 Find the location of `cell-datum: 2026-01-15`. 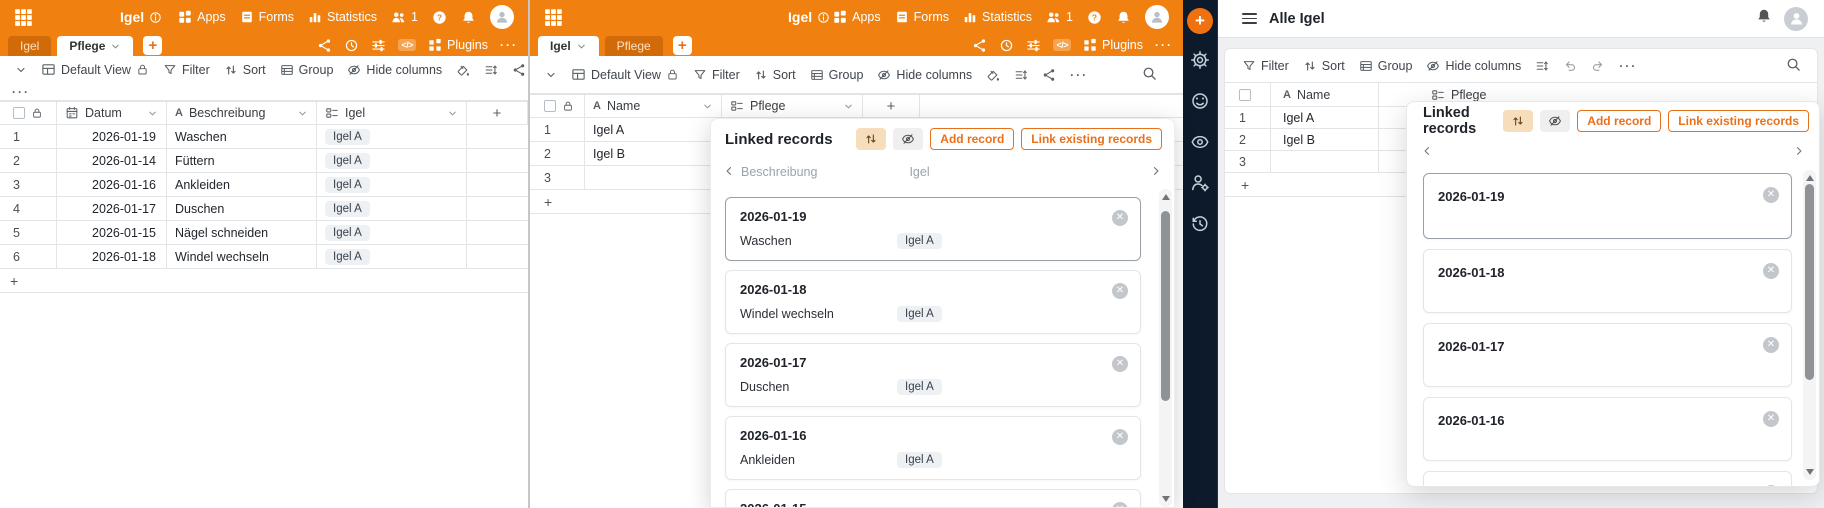

cell-datum: 2026-01-15 is located at coordinates (112, 232).